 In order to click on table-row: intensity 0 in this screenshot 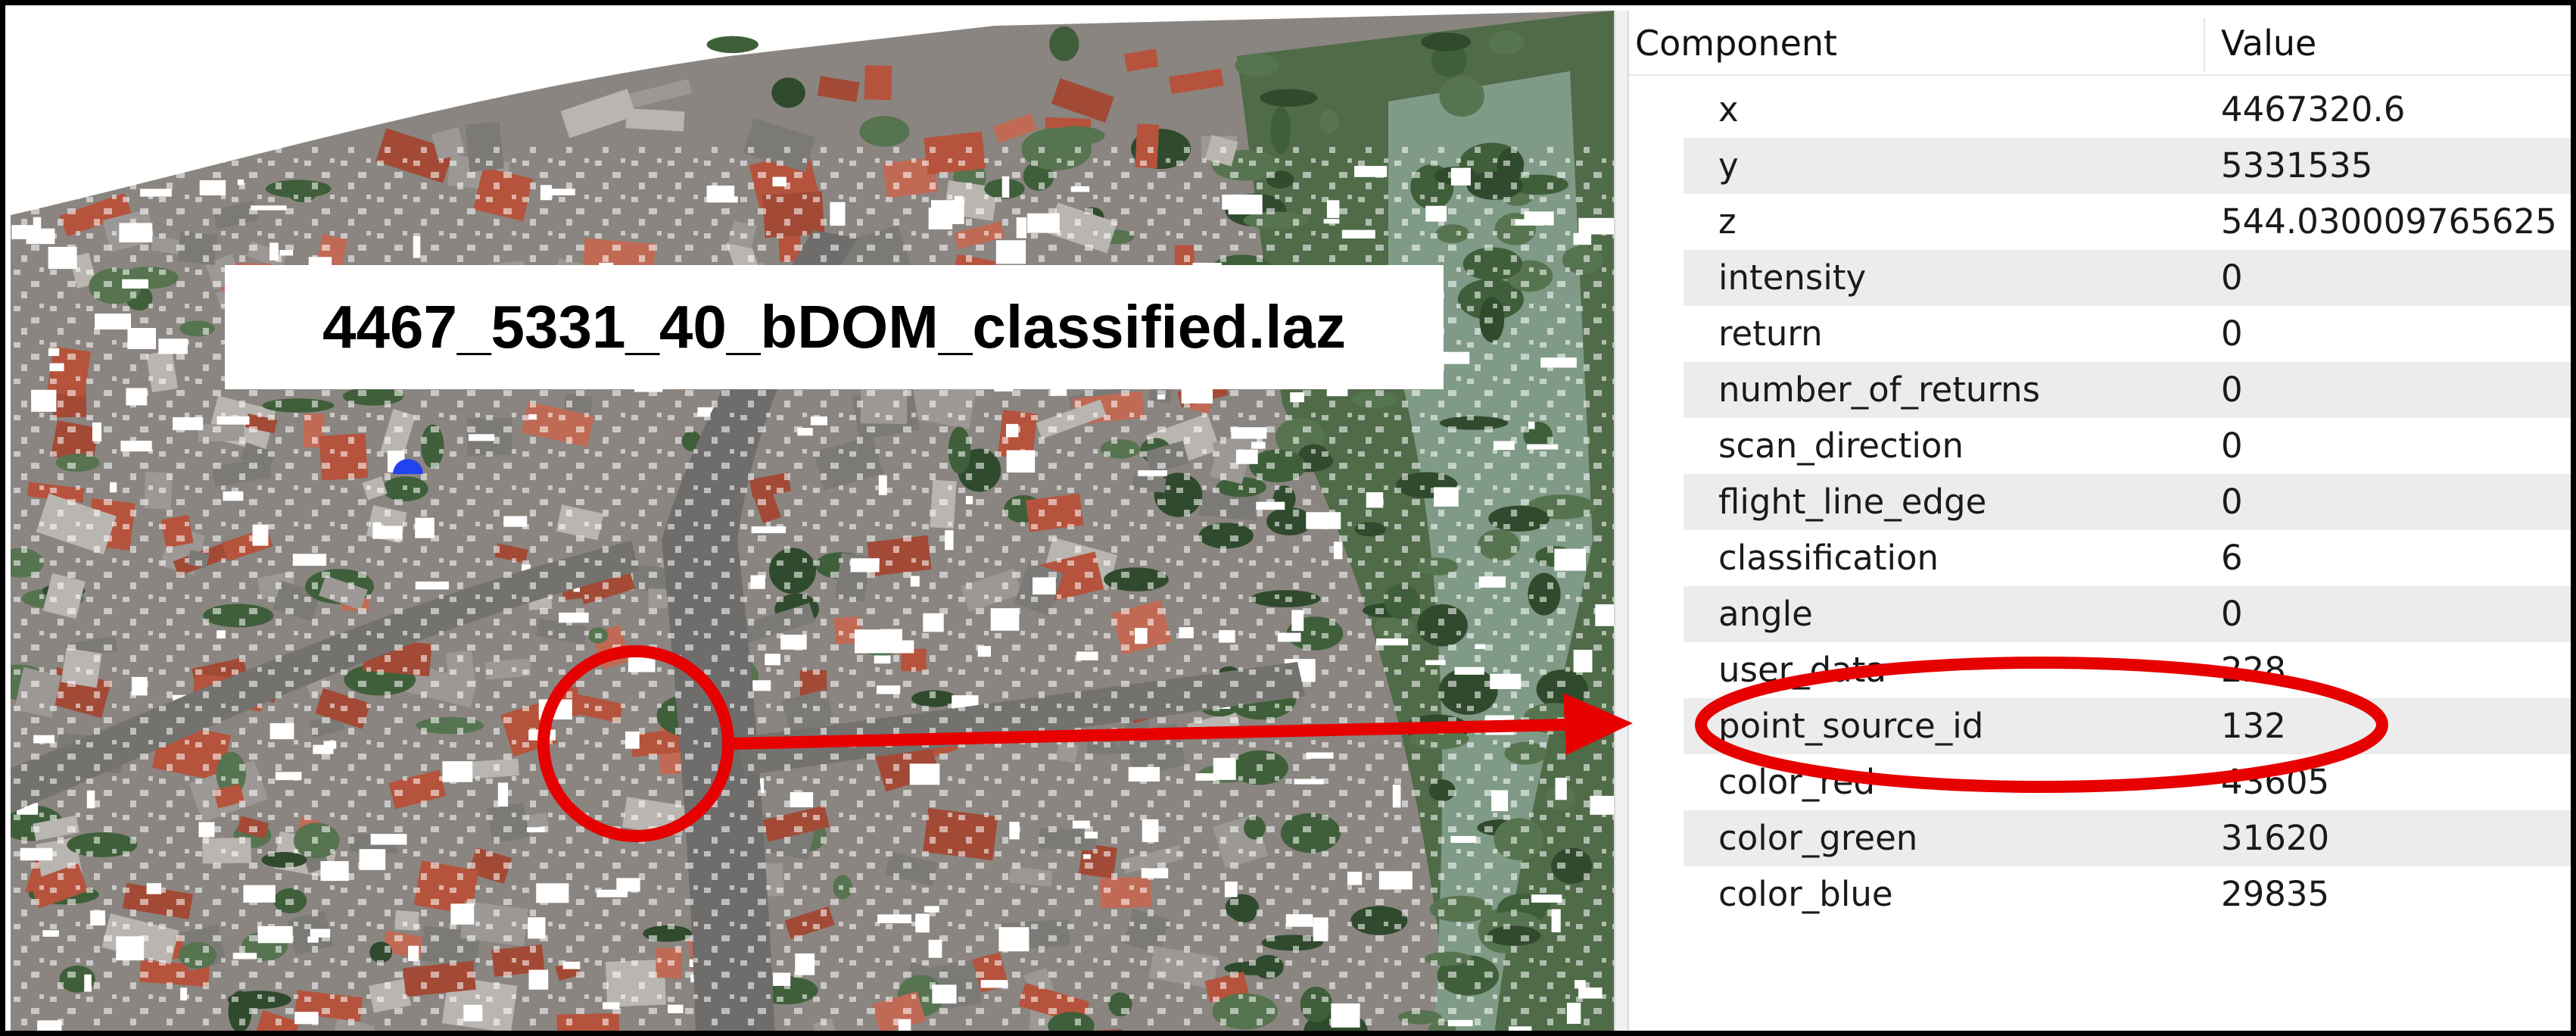, I will do `click(2100, 278)`.